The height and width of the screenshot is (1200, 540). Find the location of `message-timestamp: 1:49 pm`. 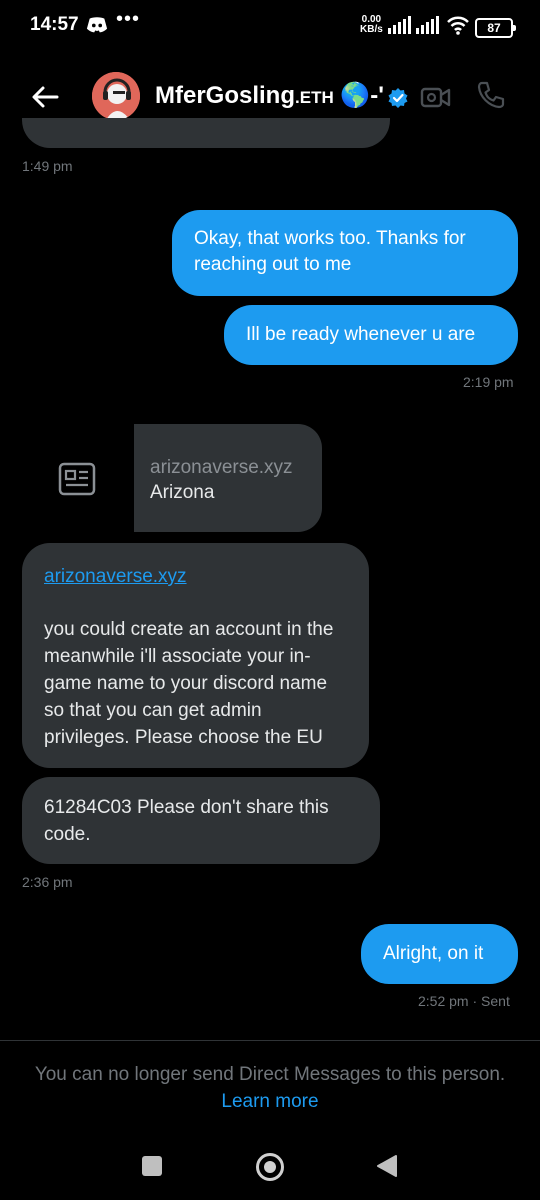

message-timestamp: 1:49 pm is located at coordinates (47, 166).